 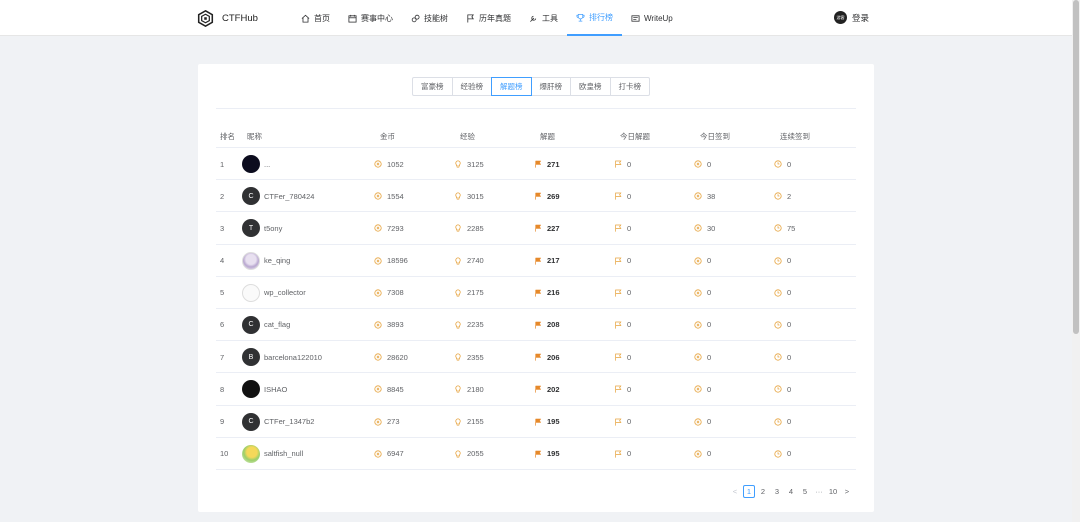 What do you see at coordinates (704, 228) in the screenshot?
I see `today-checkin-cell: 30` at bounding box center [704, 228].